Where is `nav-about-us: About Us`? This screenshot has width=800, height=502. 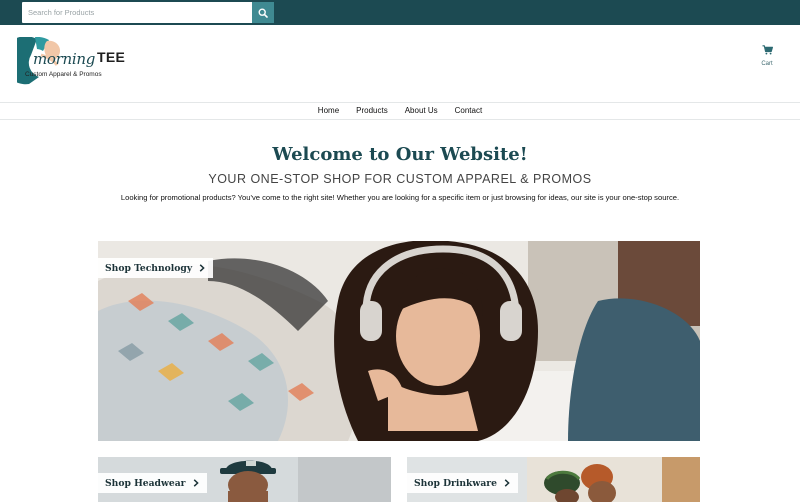
nav-about-us: About Us is located at coordinates (421, 111).